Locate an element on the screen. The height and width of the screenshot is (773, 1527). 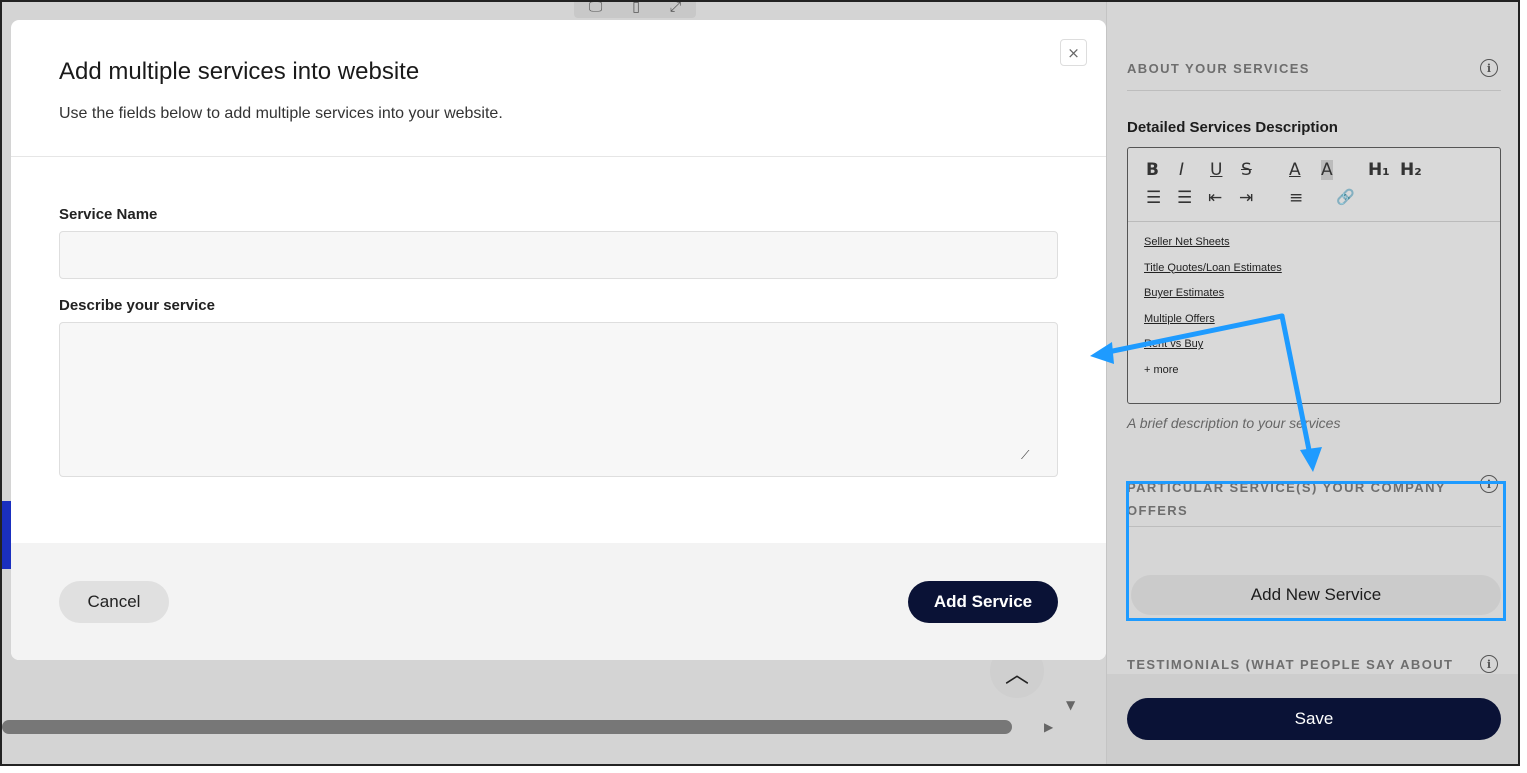
service-name-label: Service Name is located at coordinates (108, 214).